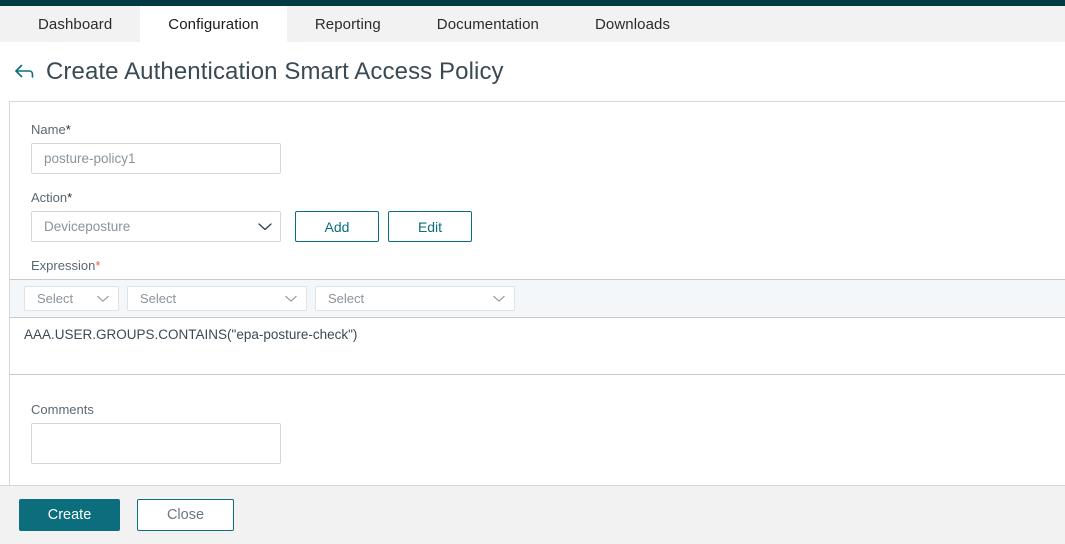  Describe the element at coordinates (213, 24) in the screenshot. I see `tab-configuration: Configuration` at that location.